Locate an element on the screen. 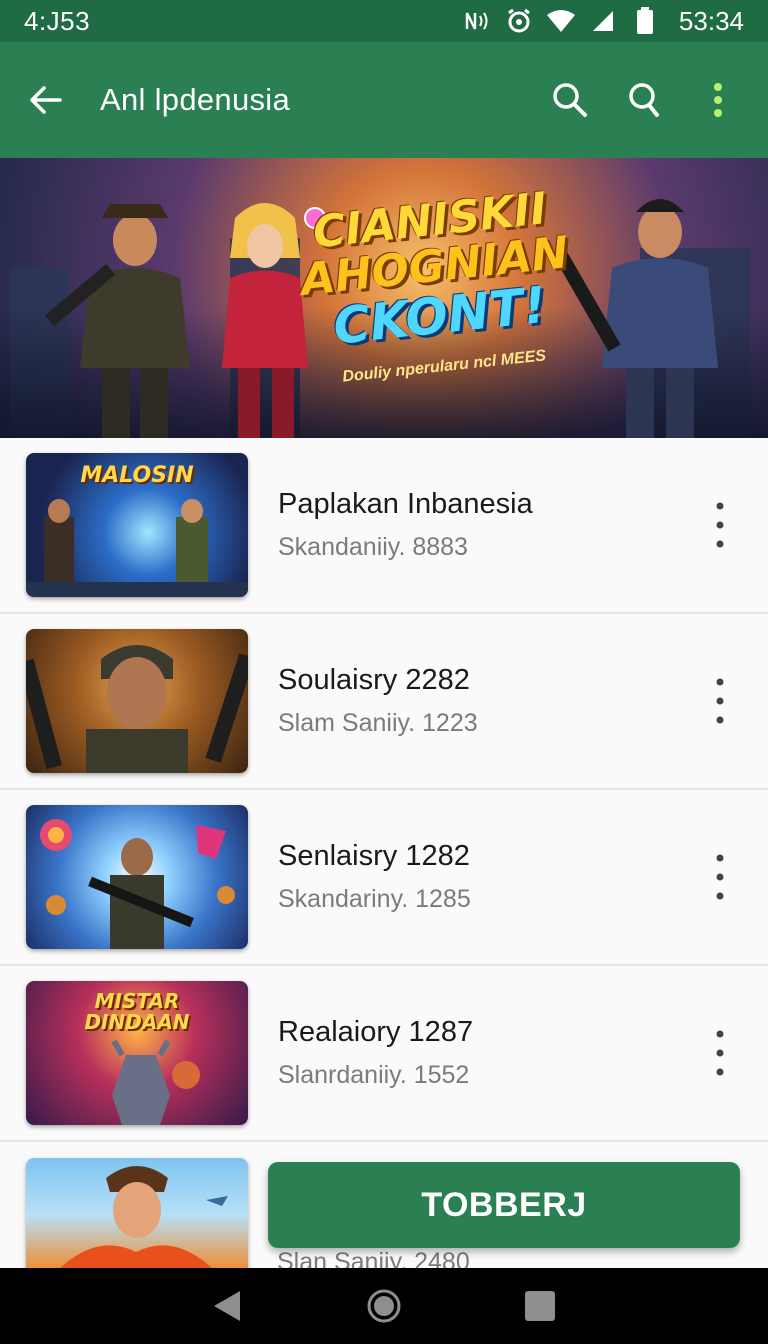  primary-action-button: TOBBERJ is located at coordinates (504, 1205).